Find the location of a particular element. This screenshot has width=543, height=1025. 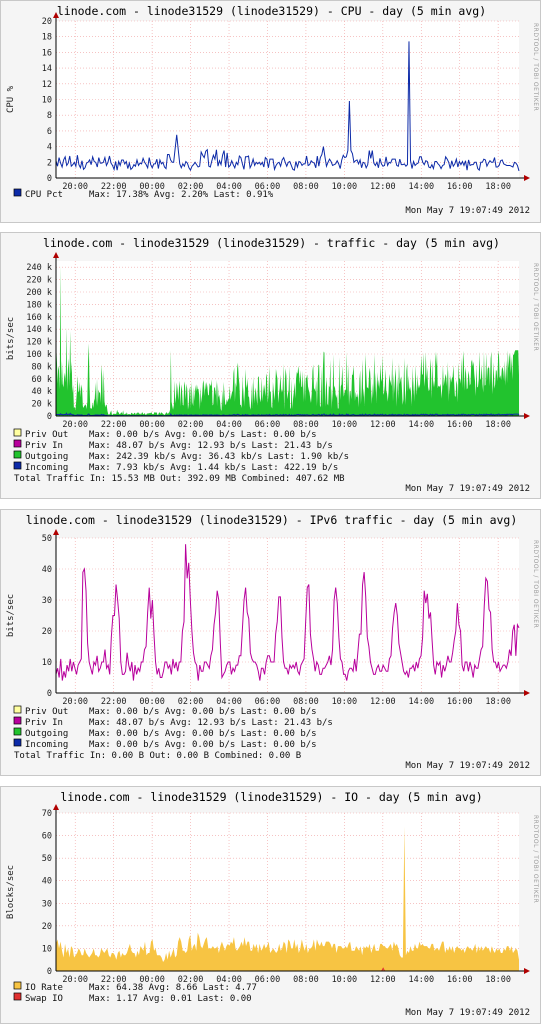

y-tick-label: 10 is located at coordinates (47, 949).